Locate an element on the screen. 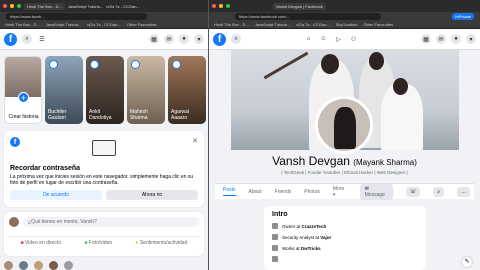 The height and width of the screenshot is (270, 480). tab-more-label: More is located at coordinates (338, 188).